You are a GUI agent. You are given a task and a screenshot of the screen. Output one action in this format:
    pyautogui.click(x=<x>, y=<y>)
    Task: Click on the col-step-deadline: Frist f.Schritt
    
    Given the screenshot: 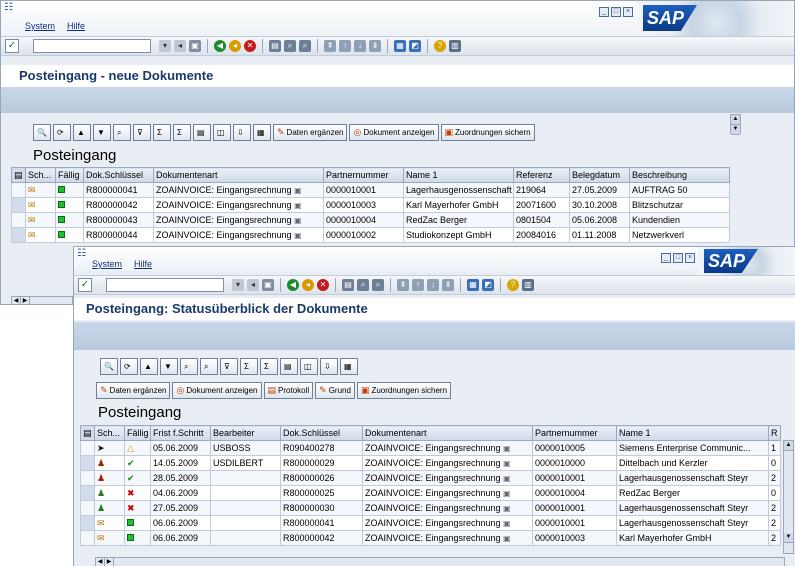 What is the action you would take?
    pyautogui.click(x=180, y=433)
    